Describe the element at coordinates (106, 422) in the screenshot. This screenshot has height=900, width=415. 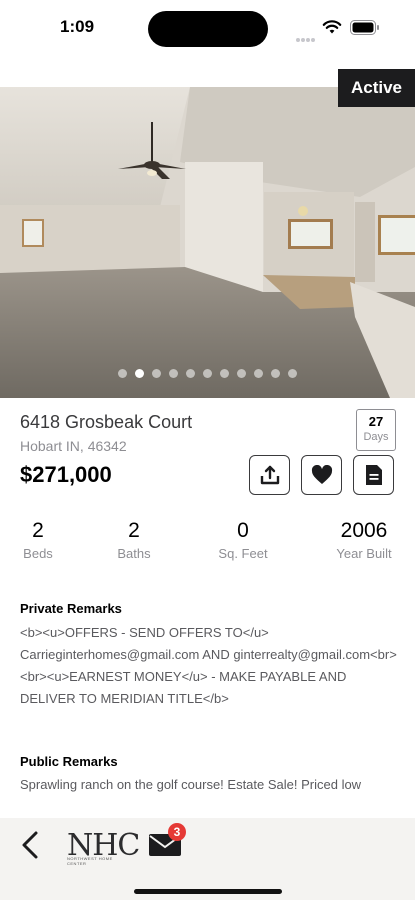
I see `listing-address: 6418 Grosbeak Court` at that location.